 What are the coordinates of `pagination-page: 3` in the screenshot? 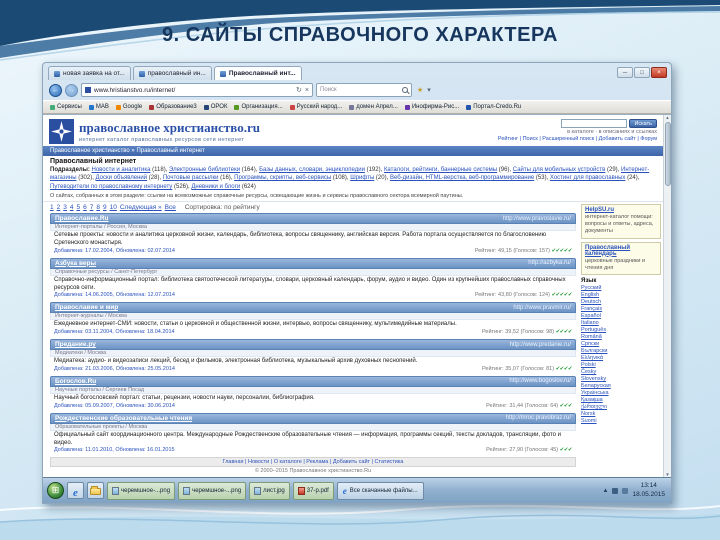 It's located at (65, 207).